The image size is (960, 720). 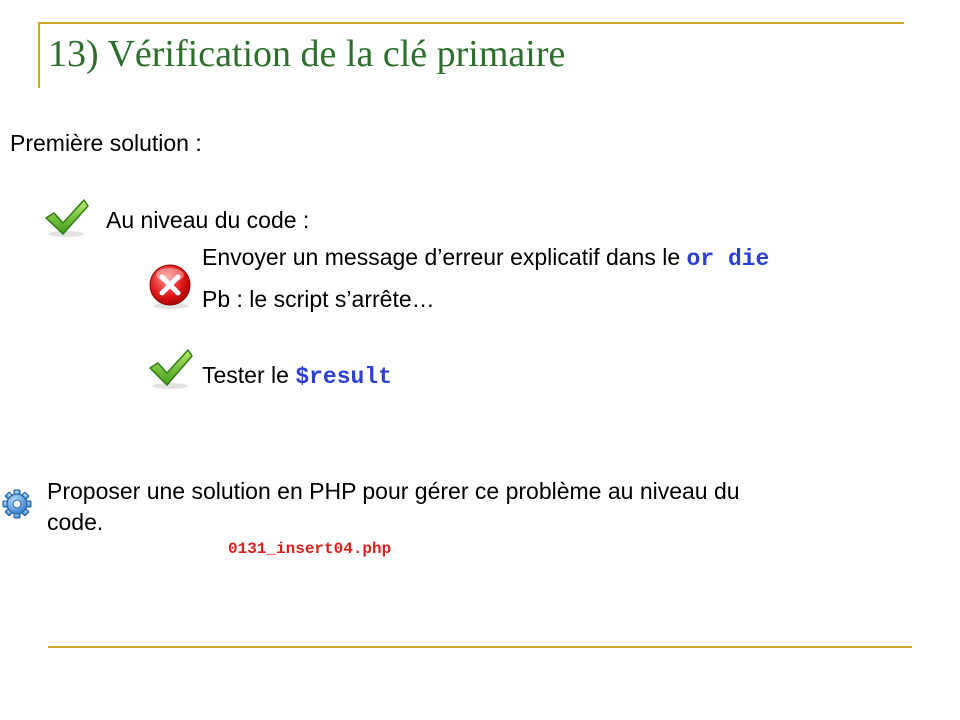 I want to click on cross-icon, so click(x=171, y=287).